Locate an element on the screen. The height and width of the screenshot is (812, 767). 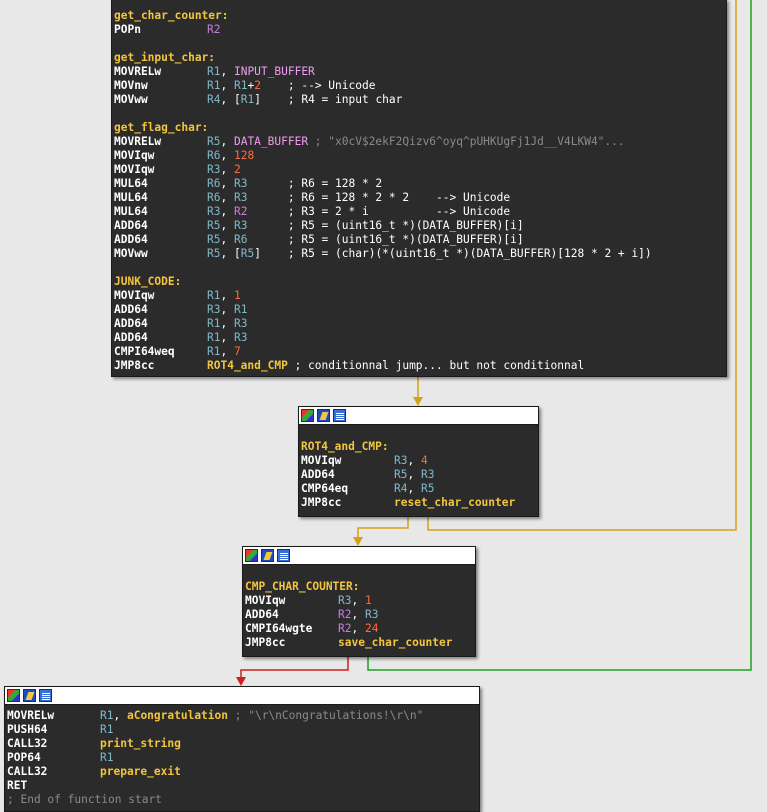
instruction-line: MOVww R4, [R1] ; R4 = input char is located at coordinates (419, 100).